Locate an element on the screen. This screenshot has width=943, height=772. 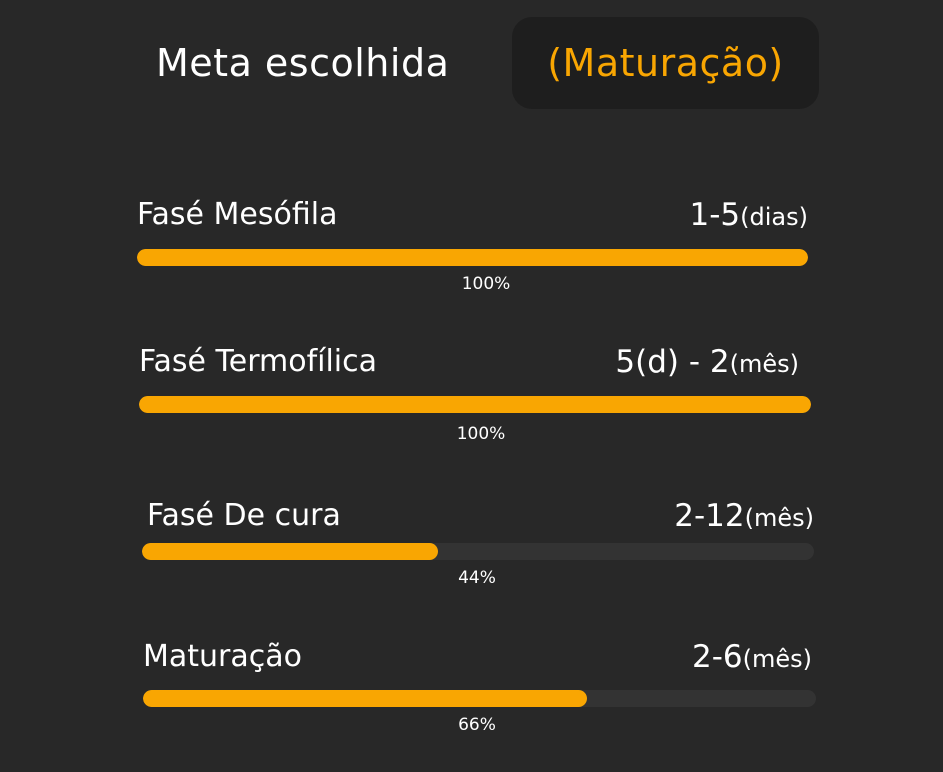
phase-duration: 2-6(mês) is located at coordinates (752, 658).